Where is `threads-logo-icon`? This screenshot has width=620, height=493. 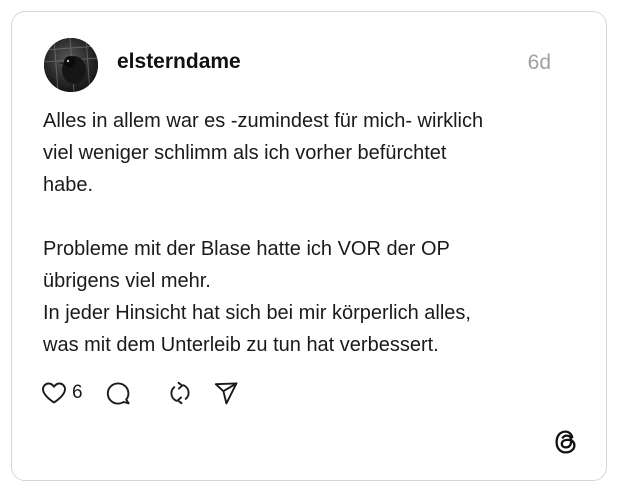
threads-logo-icon is located at coordinates (566, 442).